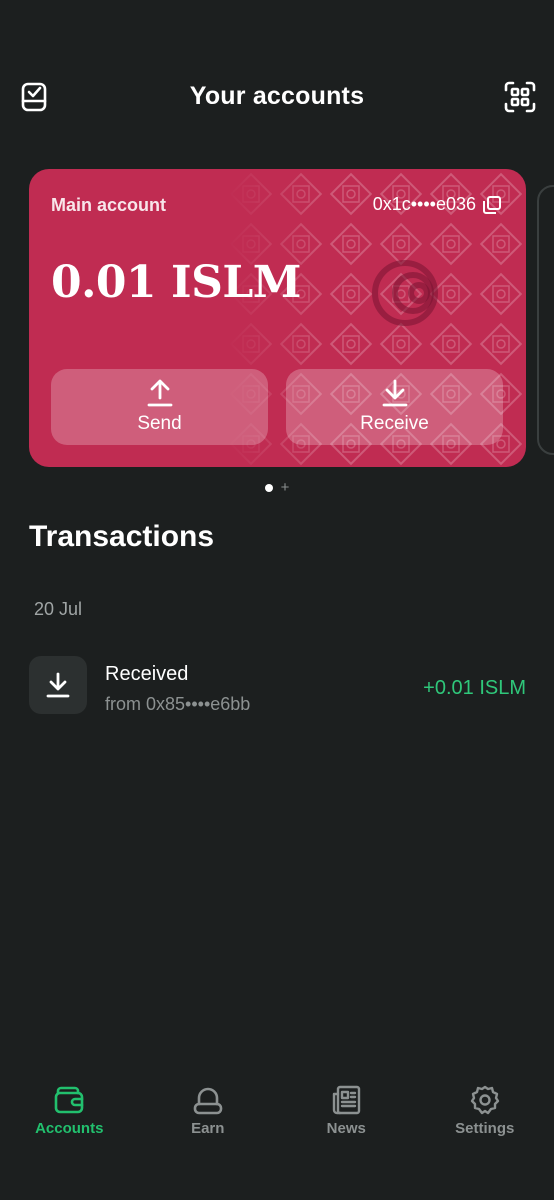 The height and width of the screenshot is (1200, 554). What do you see at coordinates (208, 1101) in the screenshot?
I see `piggy-icon` at bounding box center [208, 1101].